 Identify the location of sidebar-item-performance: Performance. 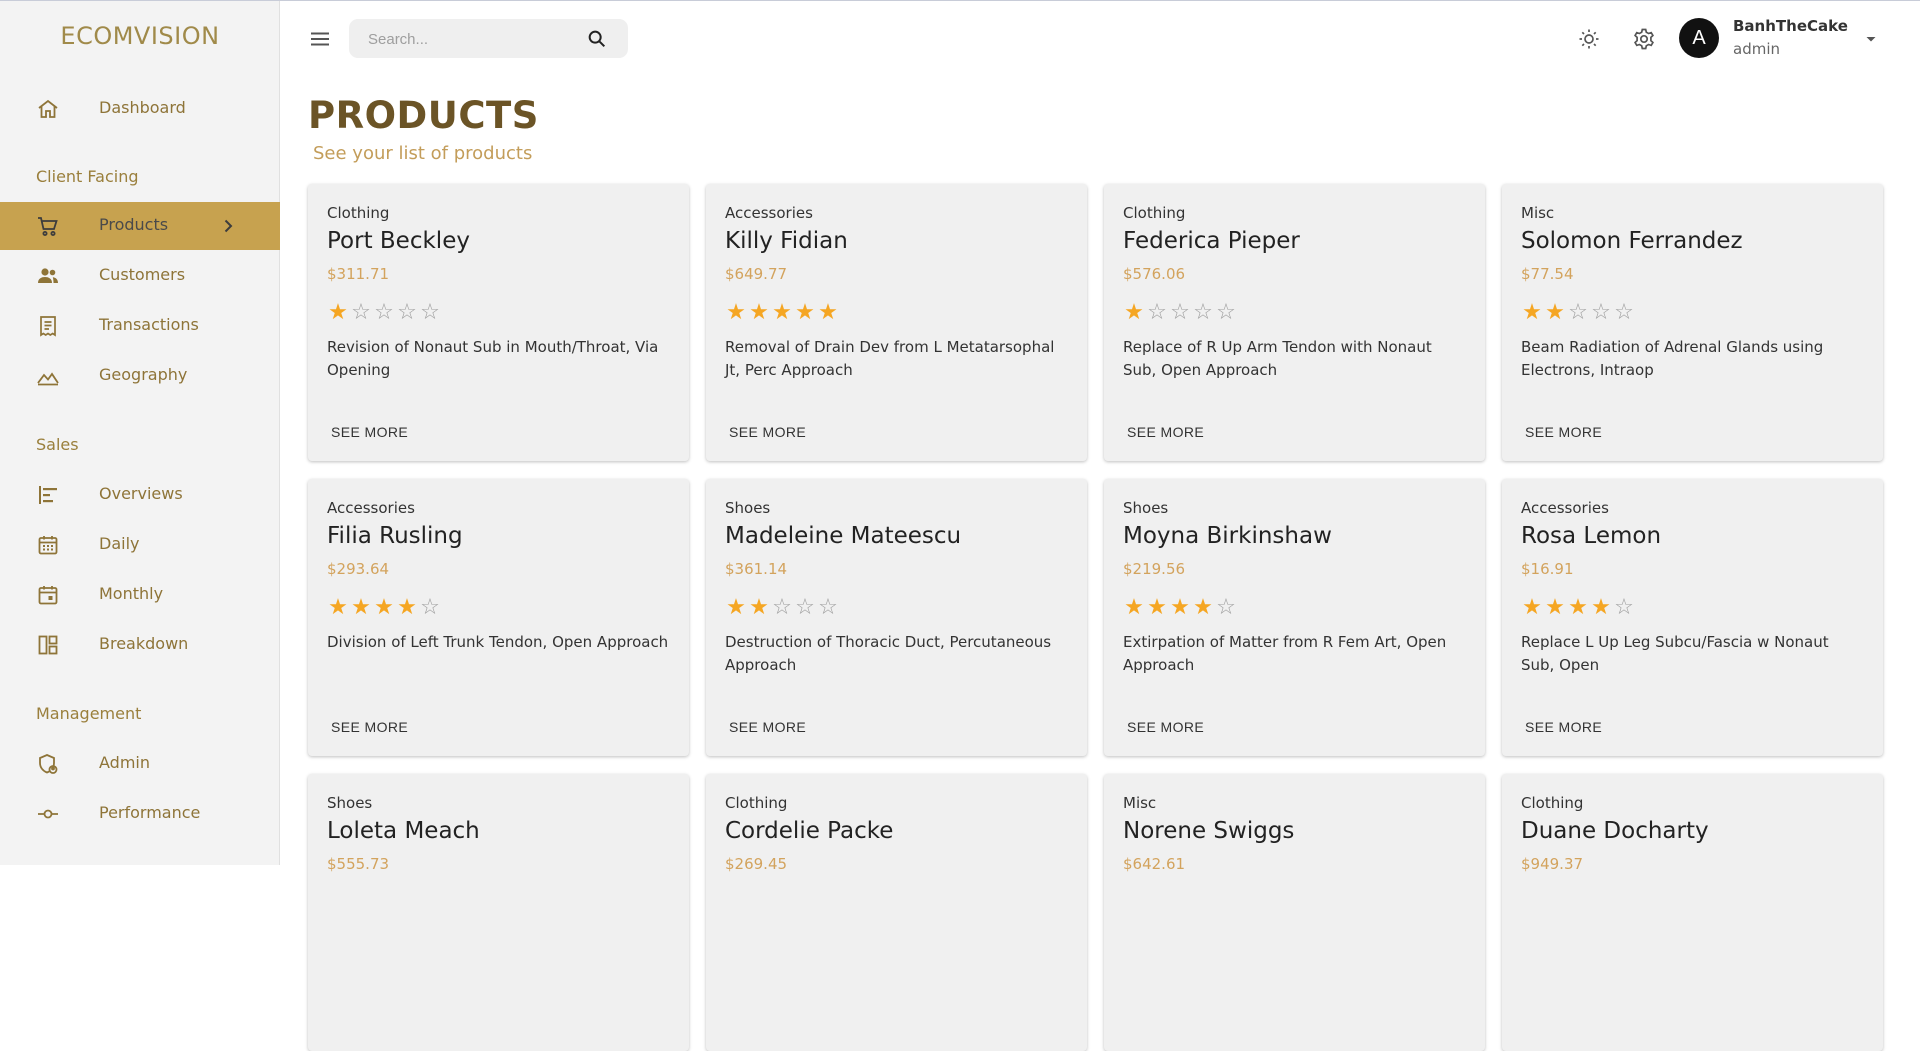
(140, 814).